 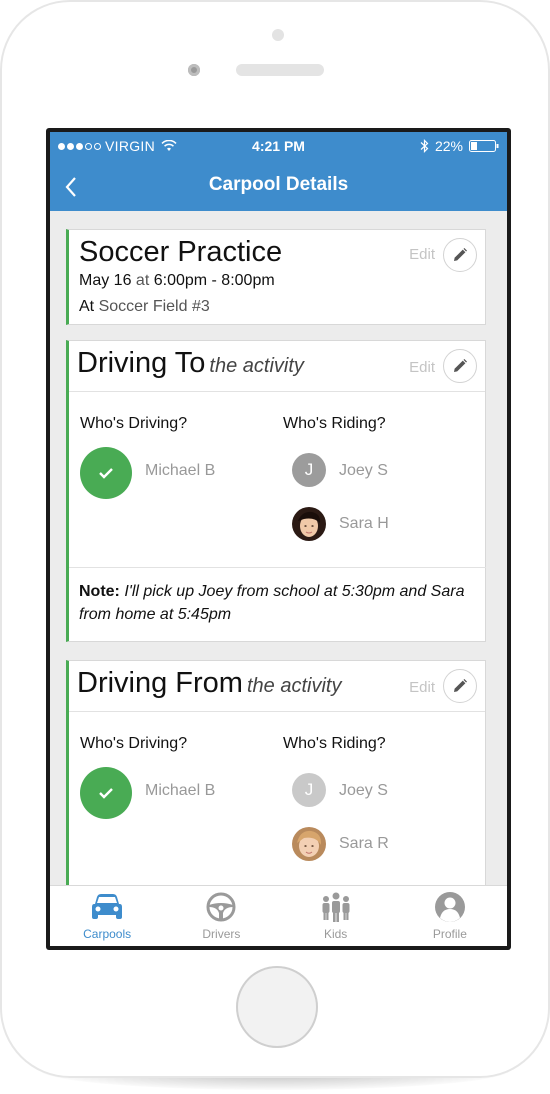 What do you see at coordinates (181, 252) in the screenshot?
I see `event-title: Soccer Practice` at bounding box center [181, 252].